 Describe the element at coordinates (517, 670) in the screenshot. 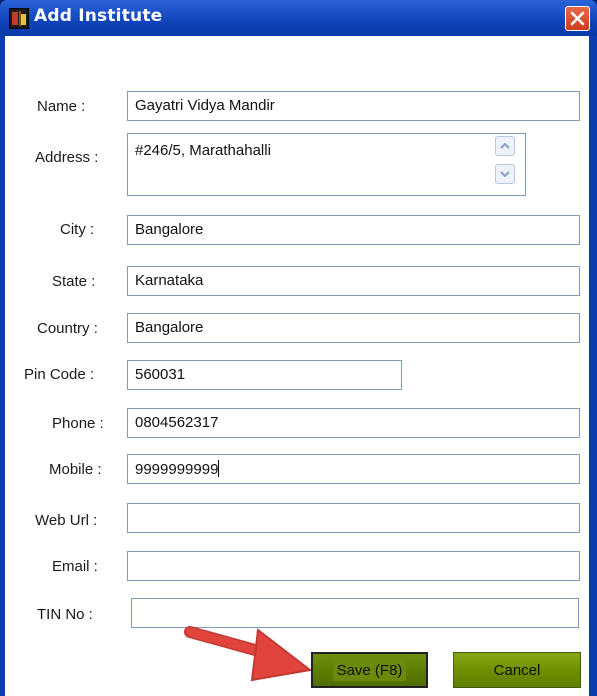

I see `cancel-button: Cancel` at that location.